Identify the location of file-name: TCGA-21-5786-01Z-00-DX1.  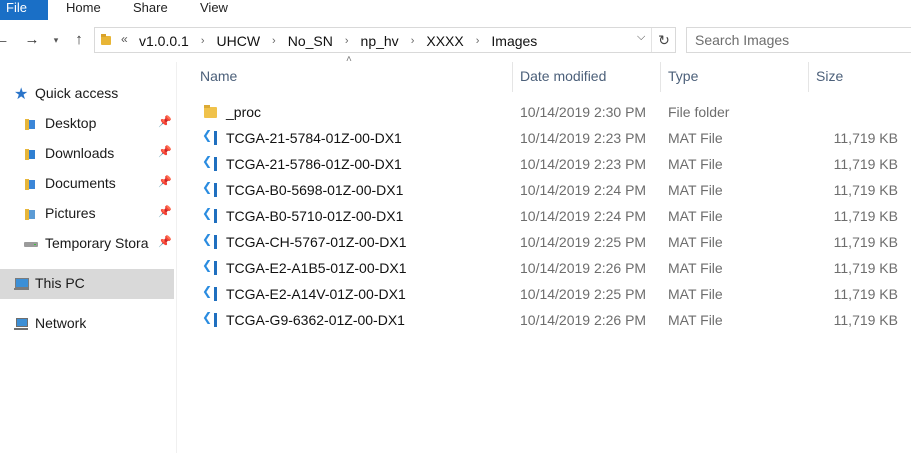
(314, 164).